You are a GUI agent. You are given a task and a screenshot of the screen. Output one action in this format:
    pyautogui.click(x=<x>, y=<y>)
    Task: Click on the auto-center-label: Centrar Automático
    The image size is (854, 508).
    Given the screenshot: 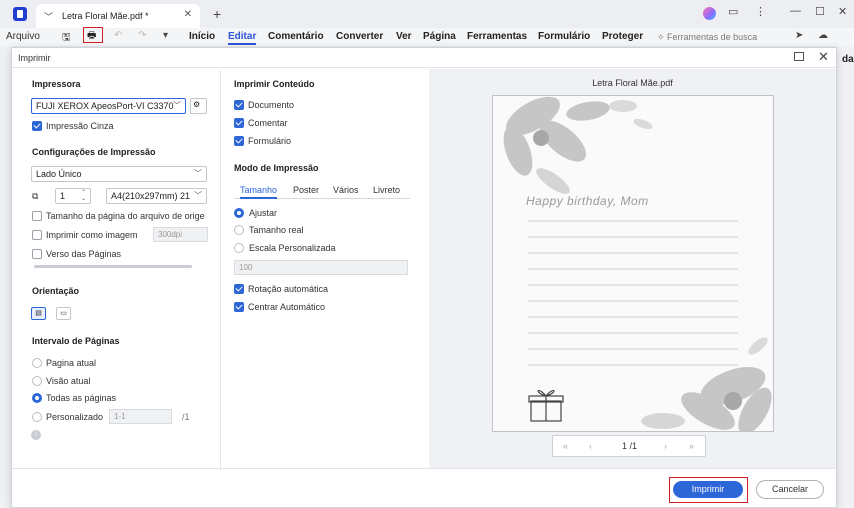 What is the action you would take?
    pyautogui.click(x=287, y=307)
    